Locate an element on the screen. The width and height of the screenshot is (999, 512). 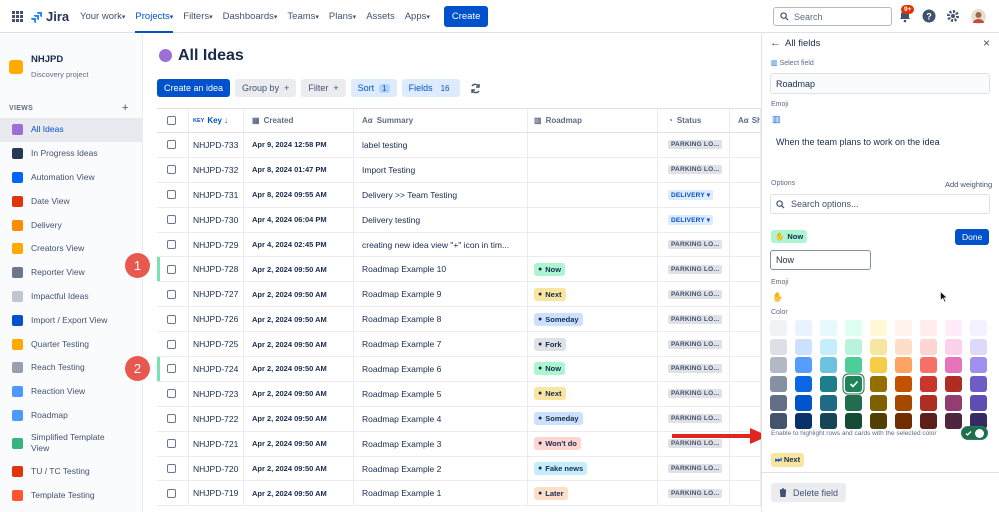
sidebar-view-tu-tc-testing: TU / TC Testing is located at coordinates (71, 471).